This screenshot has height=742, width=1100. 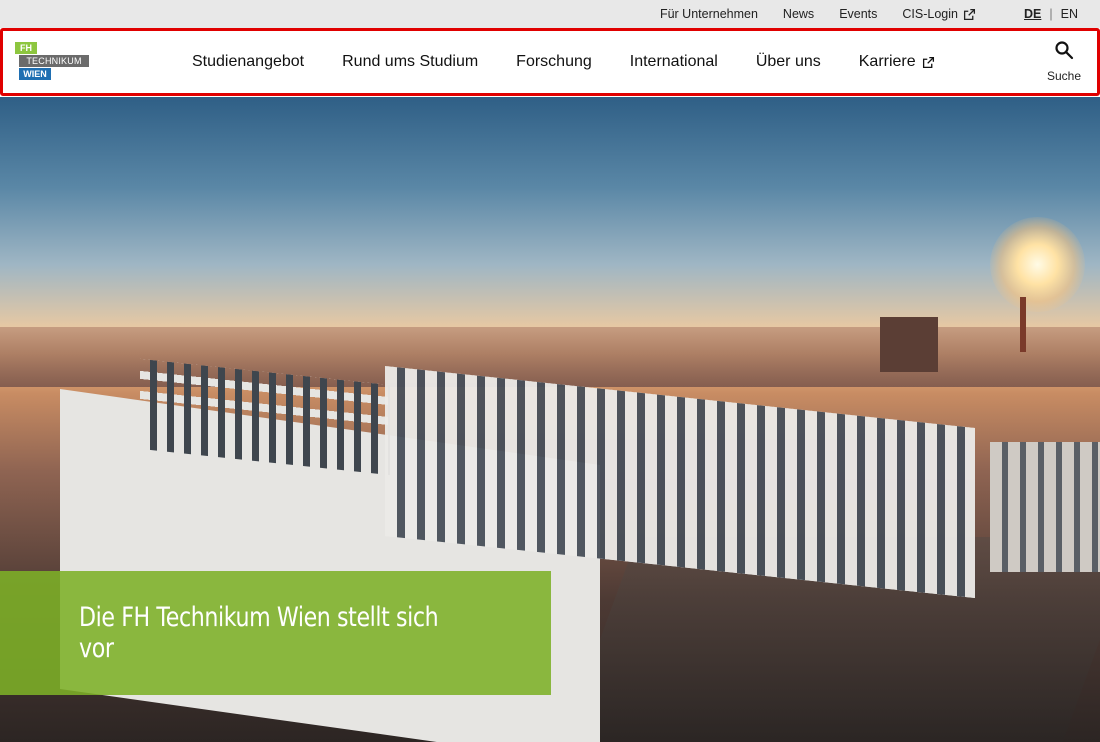 I want to click on utility-links: Für Unternehmen News Events CIS-Login, so click(x=818, y=14).